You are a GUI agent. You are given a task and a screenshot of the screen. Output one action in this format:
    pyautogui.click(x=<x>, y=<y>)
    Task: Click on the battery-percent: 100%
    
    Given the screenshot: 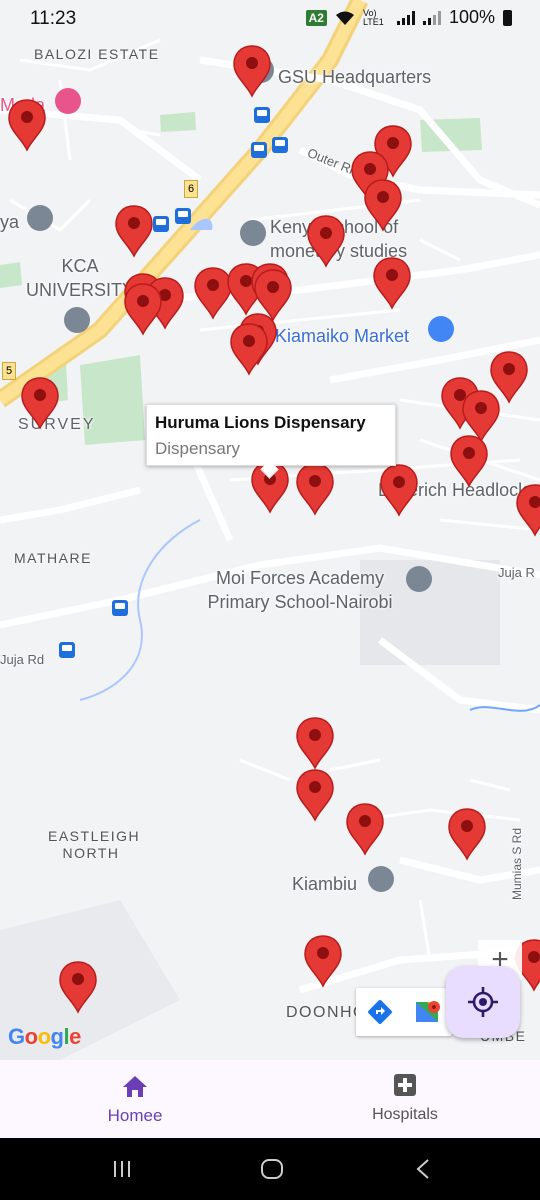 What is the action you would take?
    pyautogui.click(x=471, y=17)
    